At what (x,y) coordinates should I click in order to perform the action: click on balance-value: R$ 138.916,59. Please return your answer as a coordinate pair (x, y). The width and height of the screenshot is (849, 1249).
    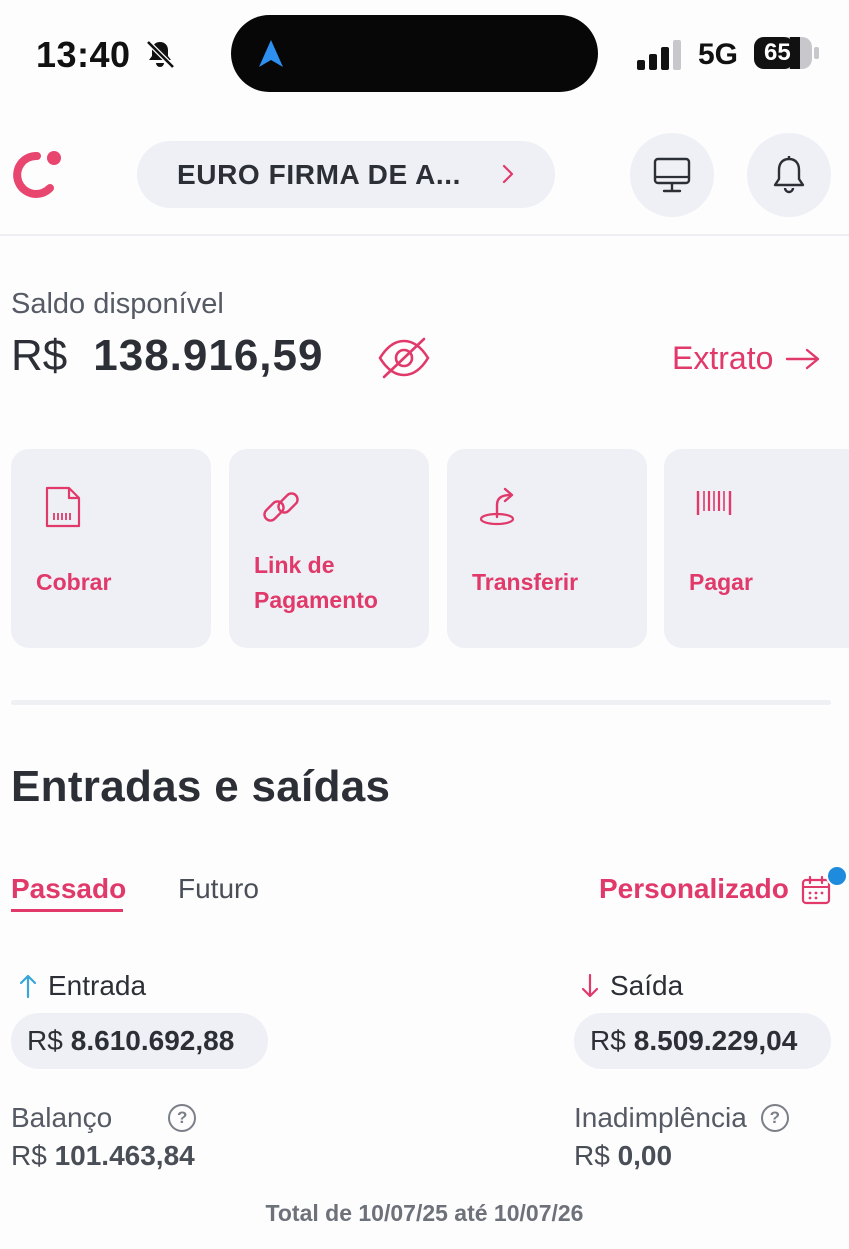
    Looking at the image, I should click on (167, 356).